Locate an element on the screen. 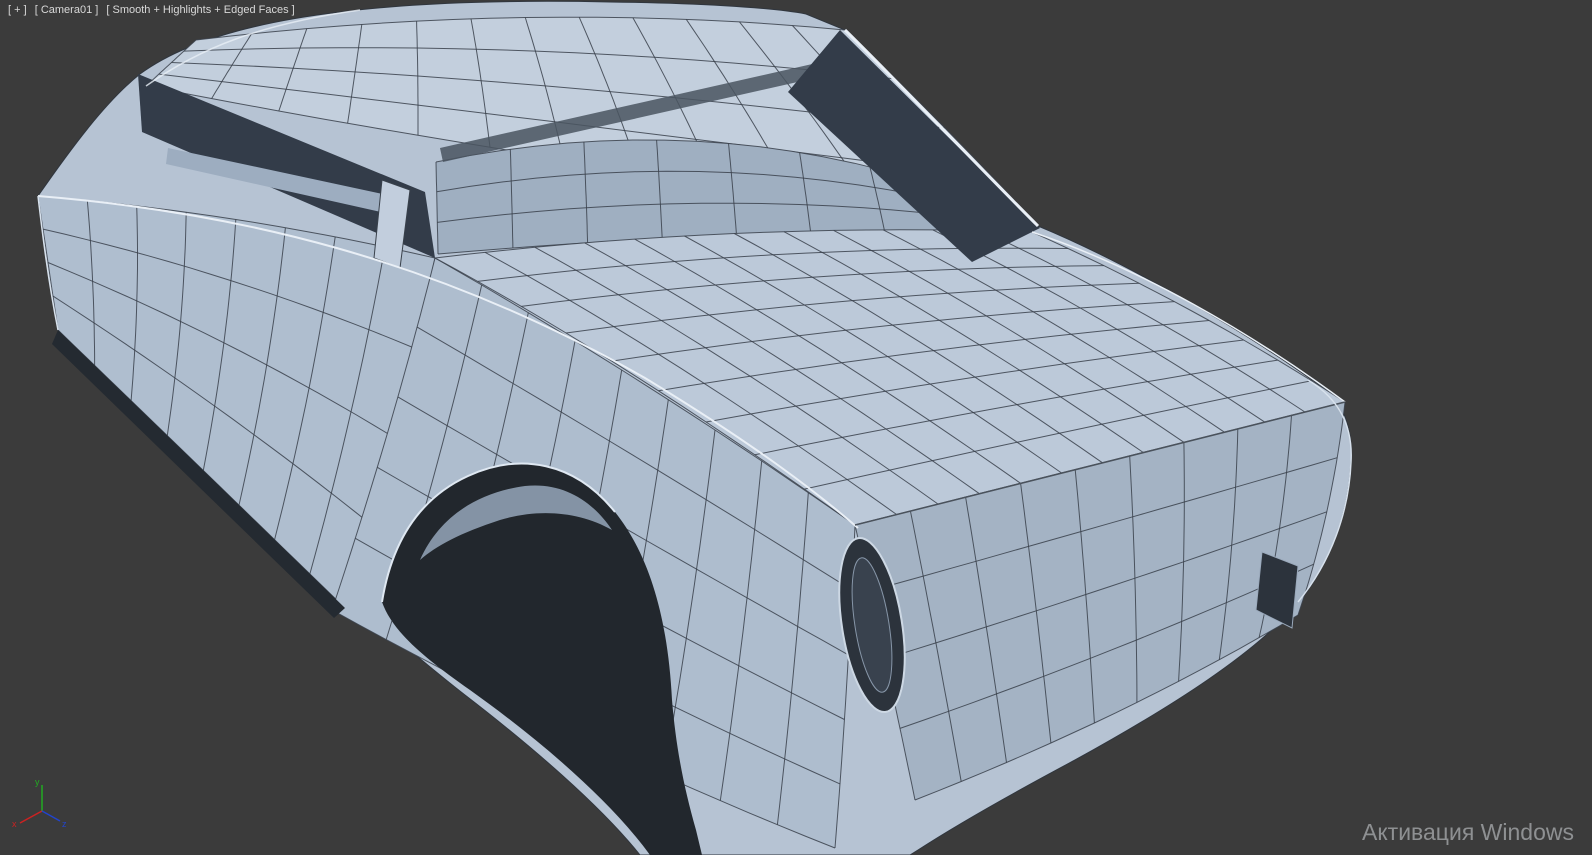  viewport-menu-shading: [ Smooth + Highlights + Edged Faces ] is located at coordinates (200, 10).